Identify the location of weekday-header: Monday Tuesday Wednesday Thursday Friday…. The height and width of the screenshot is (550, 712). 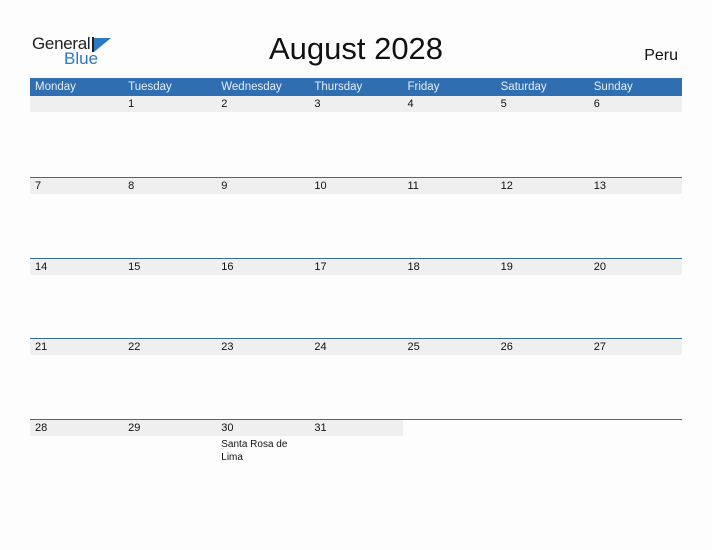
(356, 87).